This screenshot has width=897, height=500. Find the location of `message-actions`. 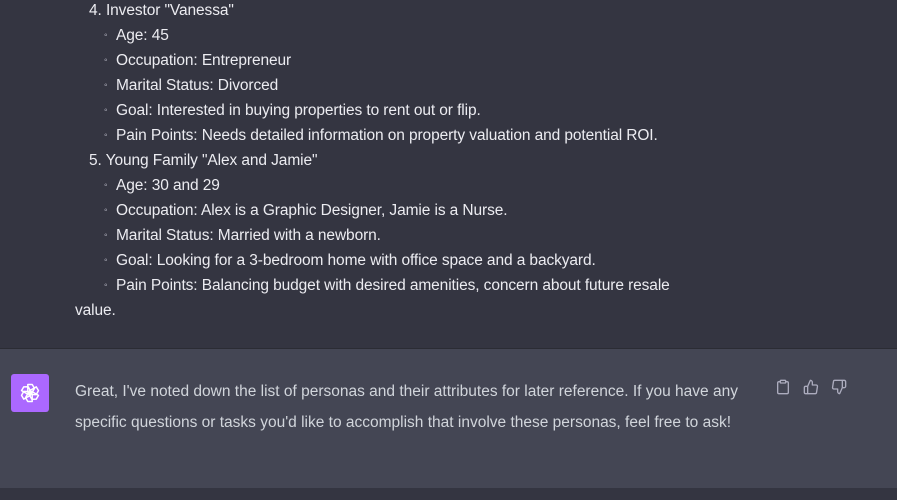

message-actions is located at coordinates (811, 387).